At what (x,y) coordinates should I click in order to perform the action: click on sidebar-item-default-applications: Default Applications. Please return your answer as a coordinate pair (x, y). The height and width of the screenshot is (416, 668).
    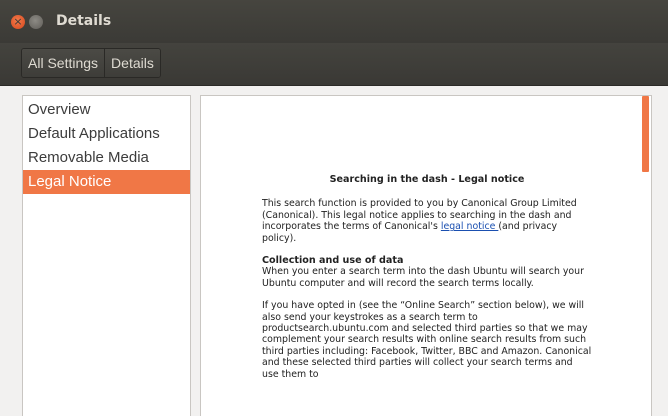
    Looking at the image, I should click on (106, 134).